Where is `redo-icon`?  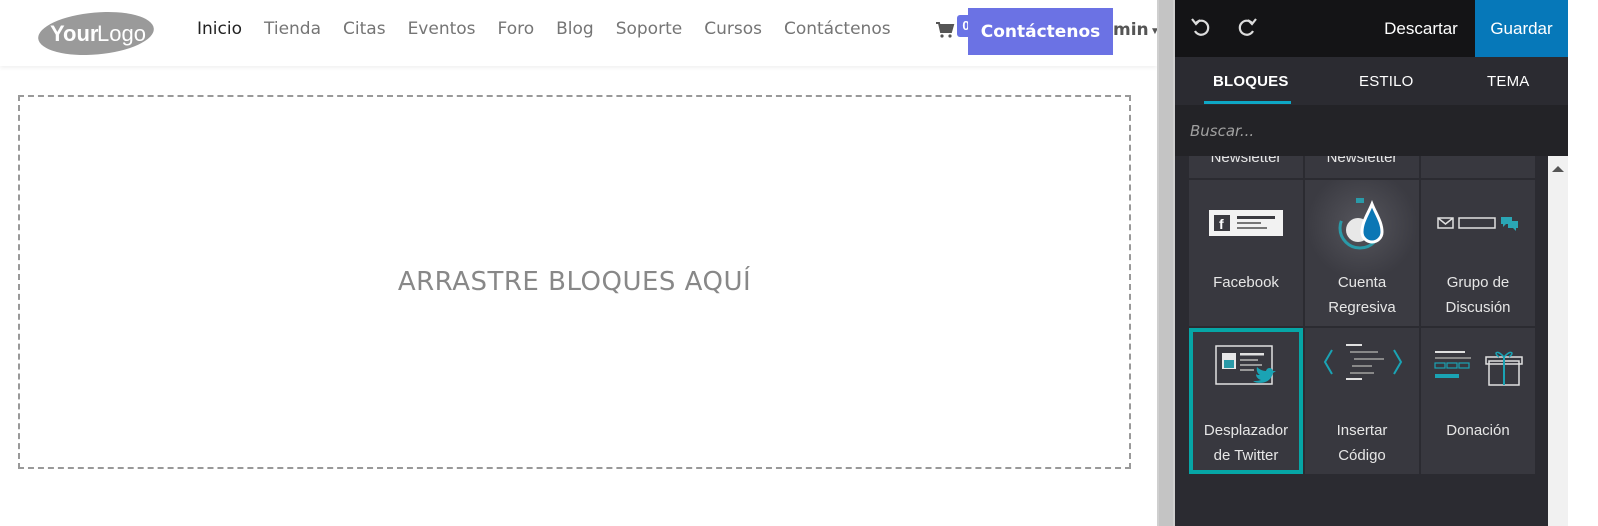
redo-icon is located at coordinates (1247, 27).